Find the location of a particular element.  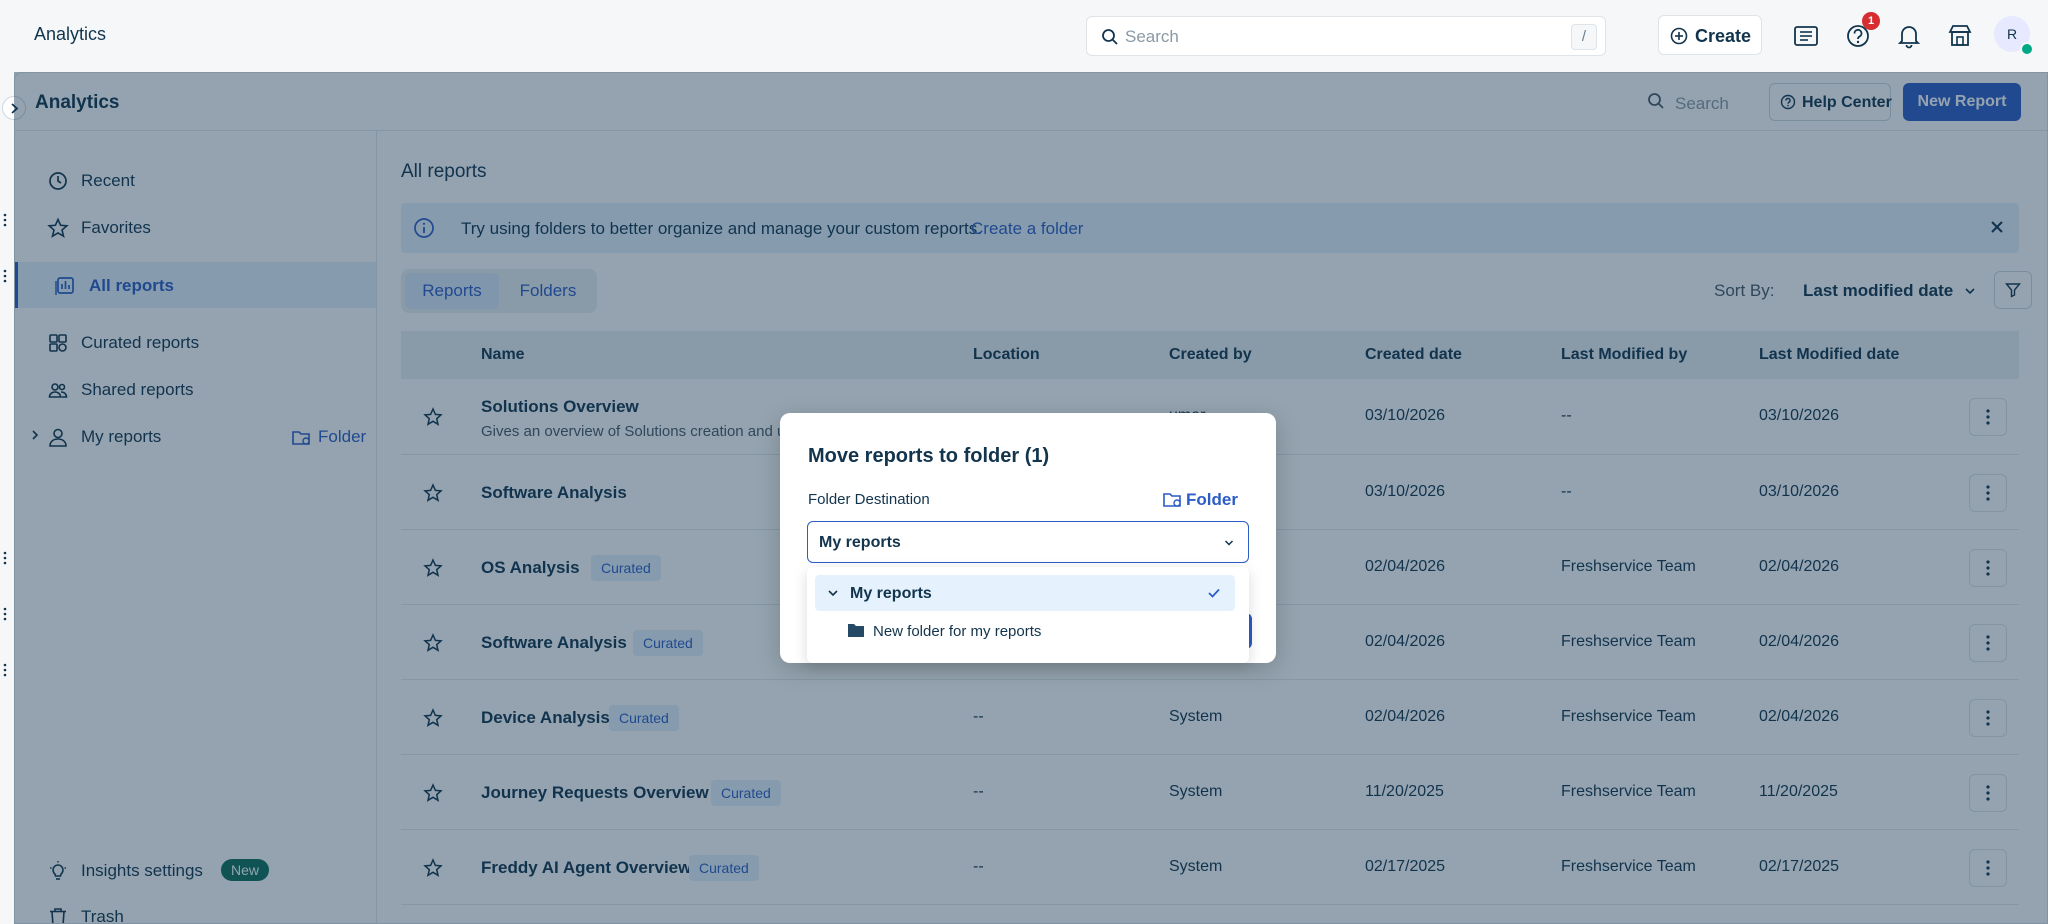

folder-destination-label: Folder Destination is located at coordinates (869, 499).